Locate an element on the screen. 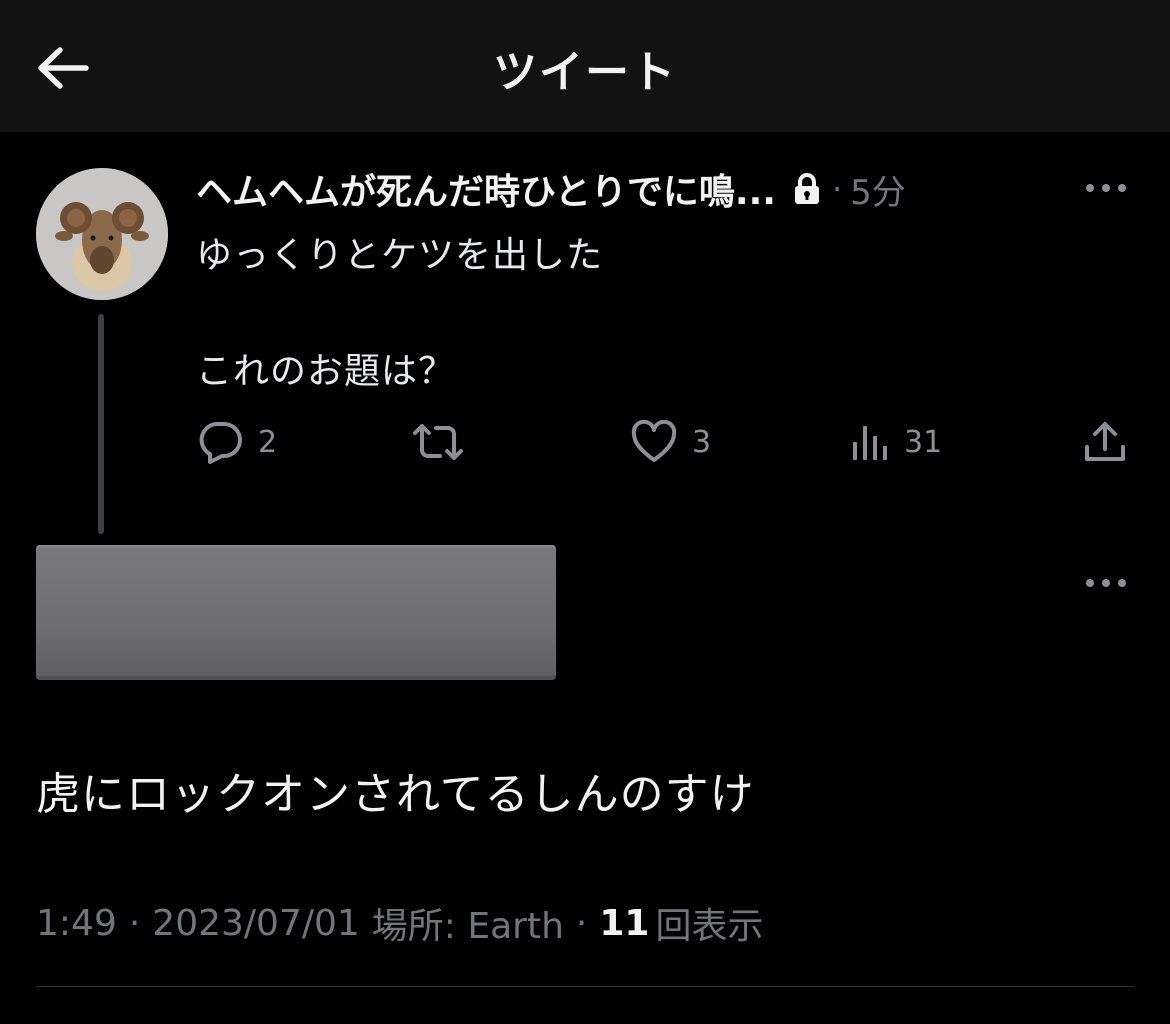 The width and height of the screenshot is (1170, 1024). tweet-time: 1:49 is located at coordinates (76, 923).